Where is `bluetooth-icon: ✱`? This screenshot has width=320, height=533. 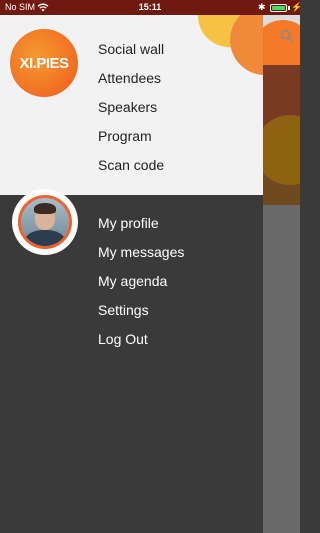 bluetooth-icon: ✱ is located at coordinates (262, 7).